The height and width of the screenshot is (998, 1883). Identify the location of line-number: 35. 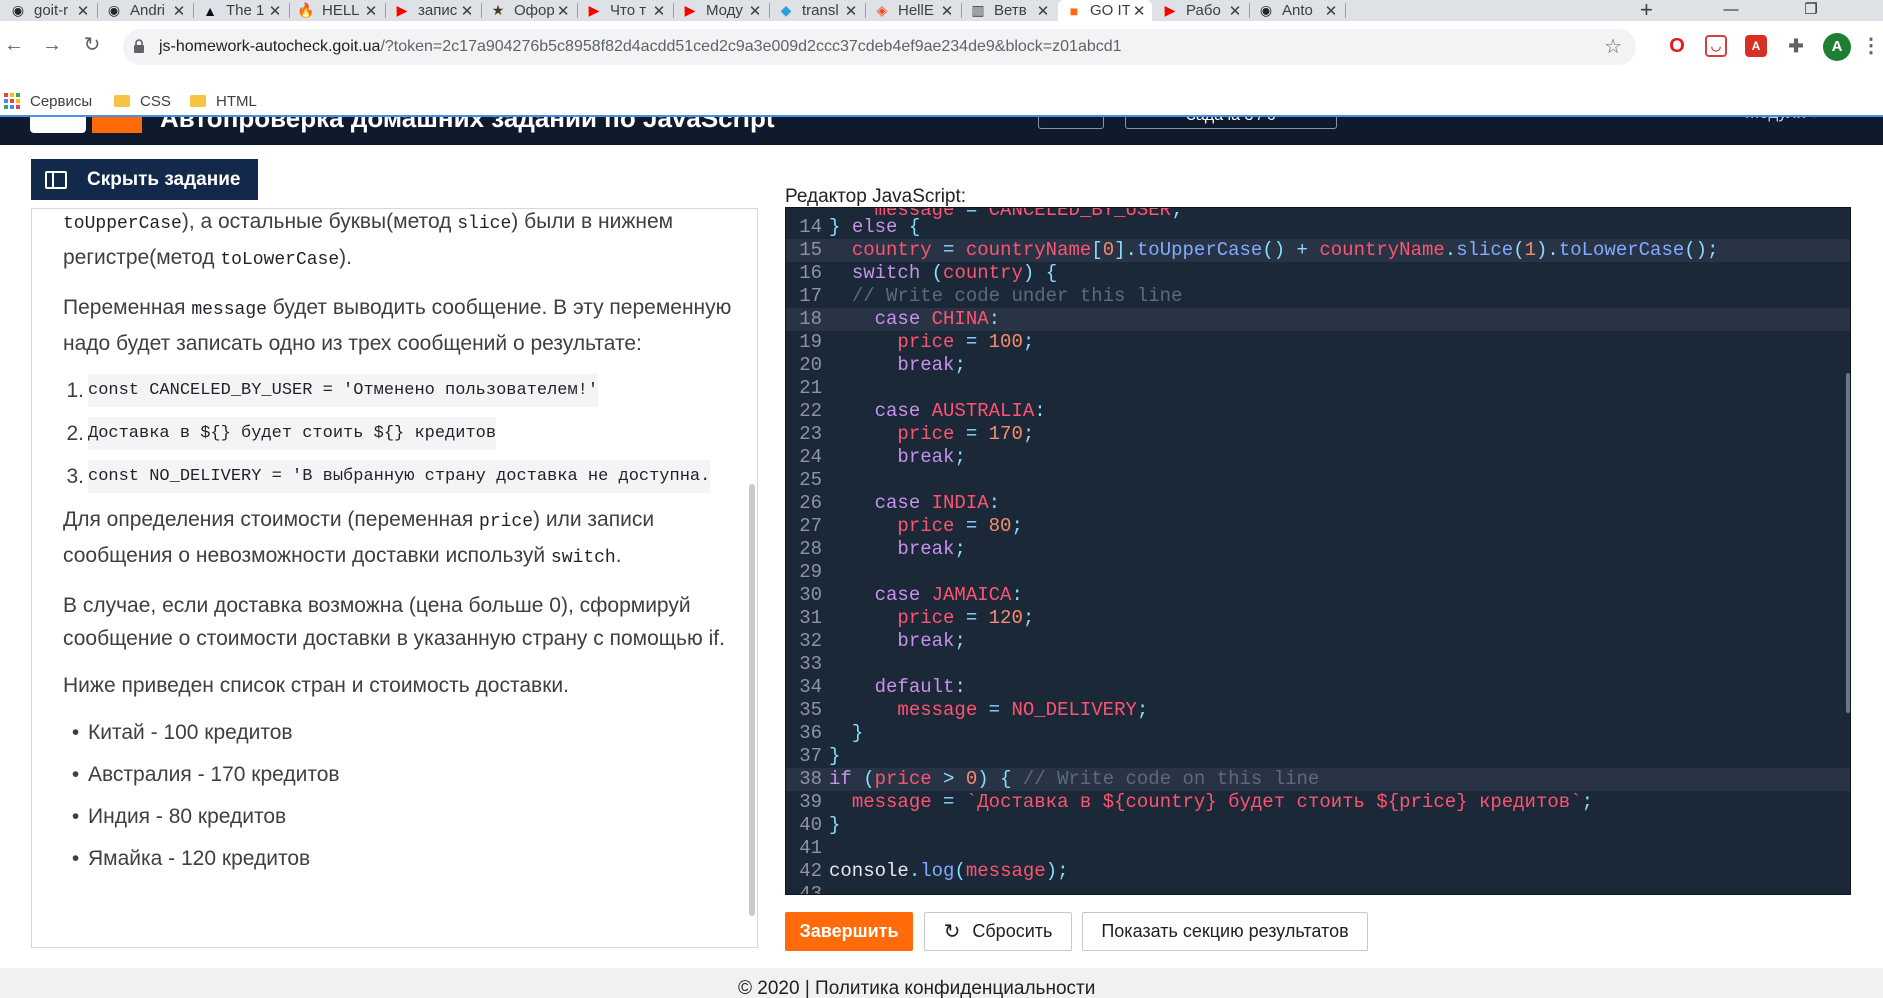
(810, 710).